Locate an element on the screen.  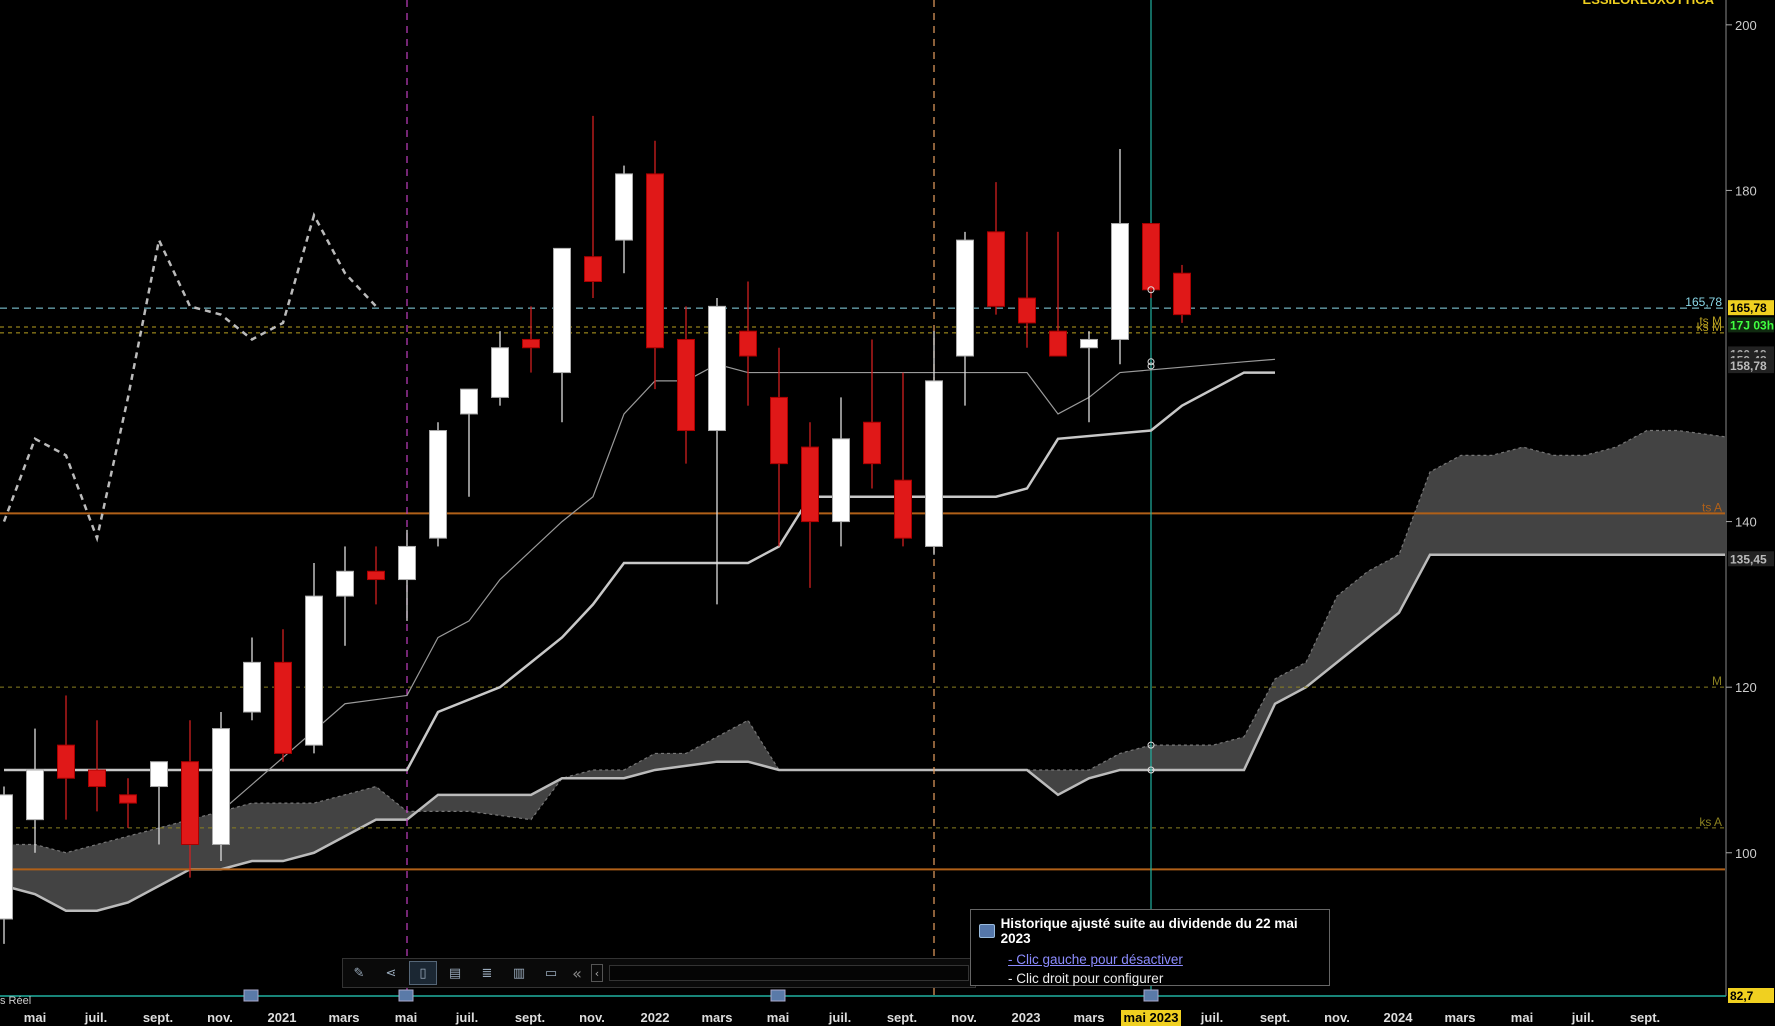
hline-label: ks M is located at coordinates (1709, 327).